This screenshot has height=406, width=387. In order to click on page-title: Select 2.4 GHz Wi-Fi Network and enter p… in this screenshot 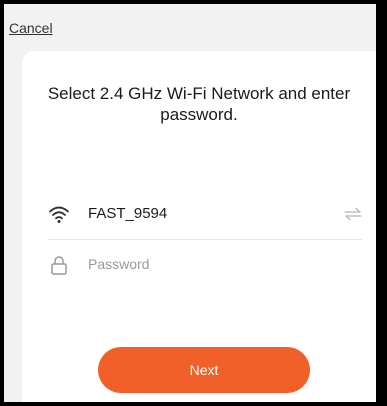, I will do `click(199, 104)`.